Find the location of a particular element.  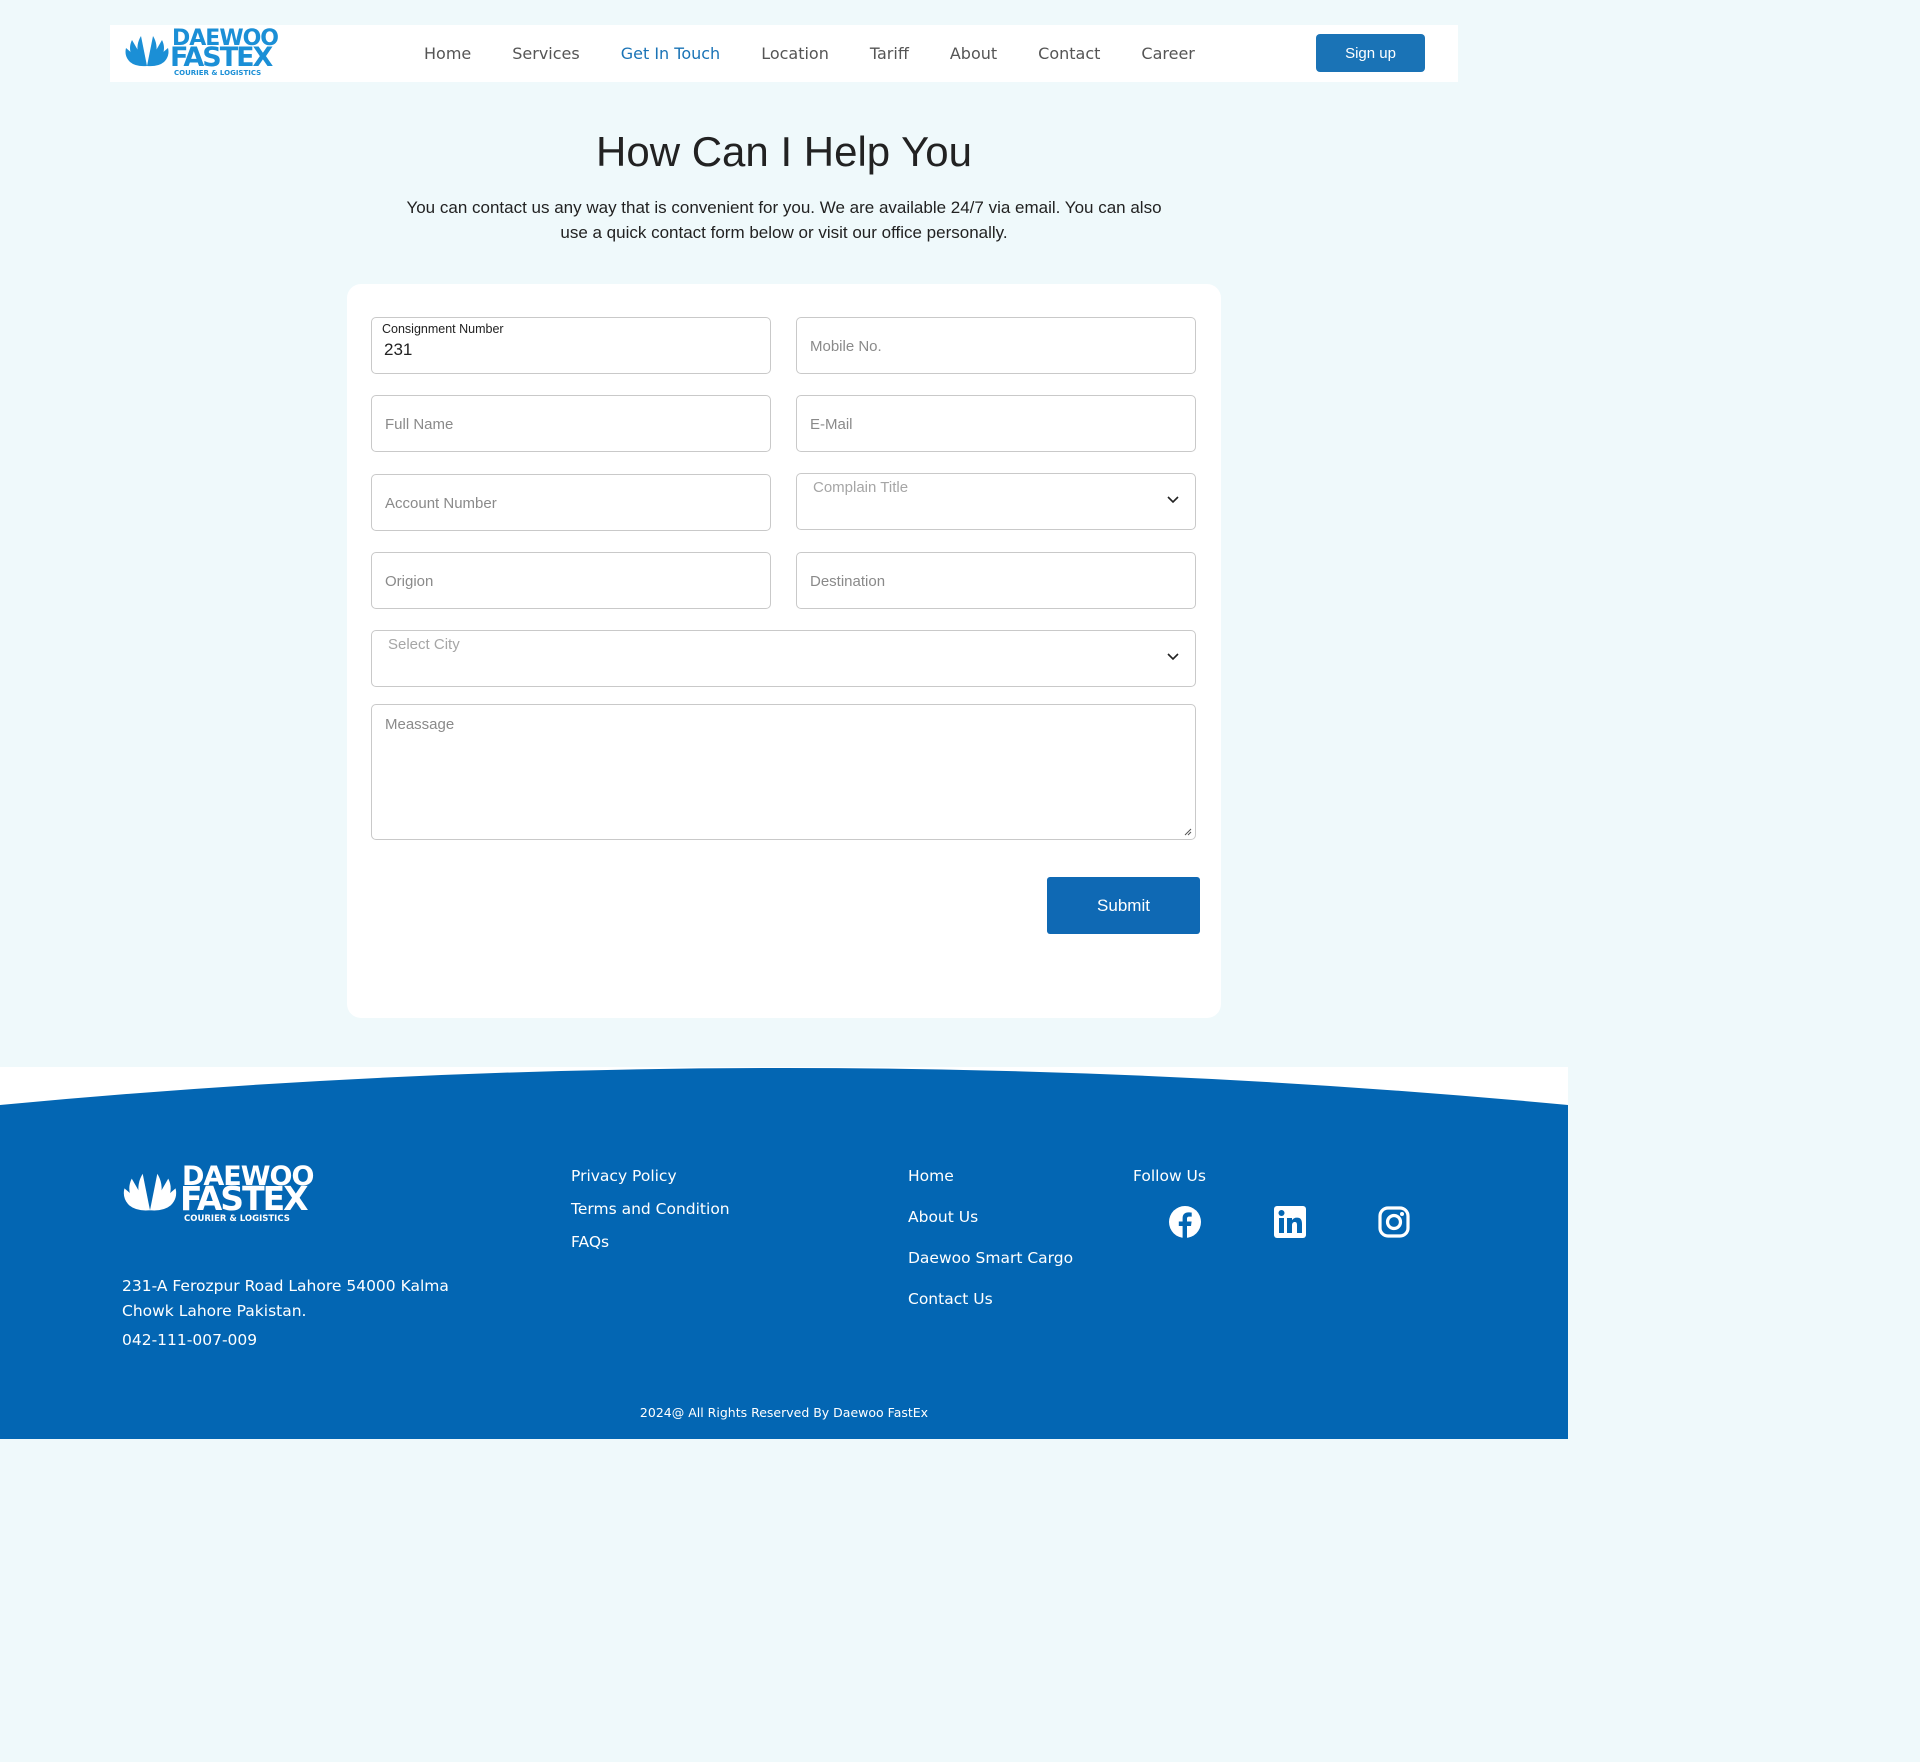

nav-home: Home is located at coordinates (447, 53).